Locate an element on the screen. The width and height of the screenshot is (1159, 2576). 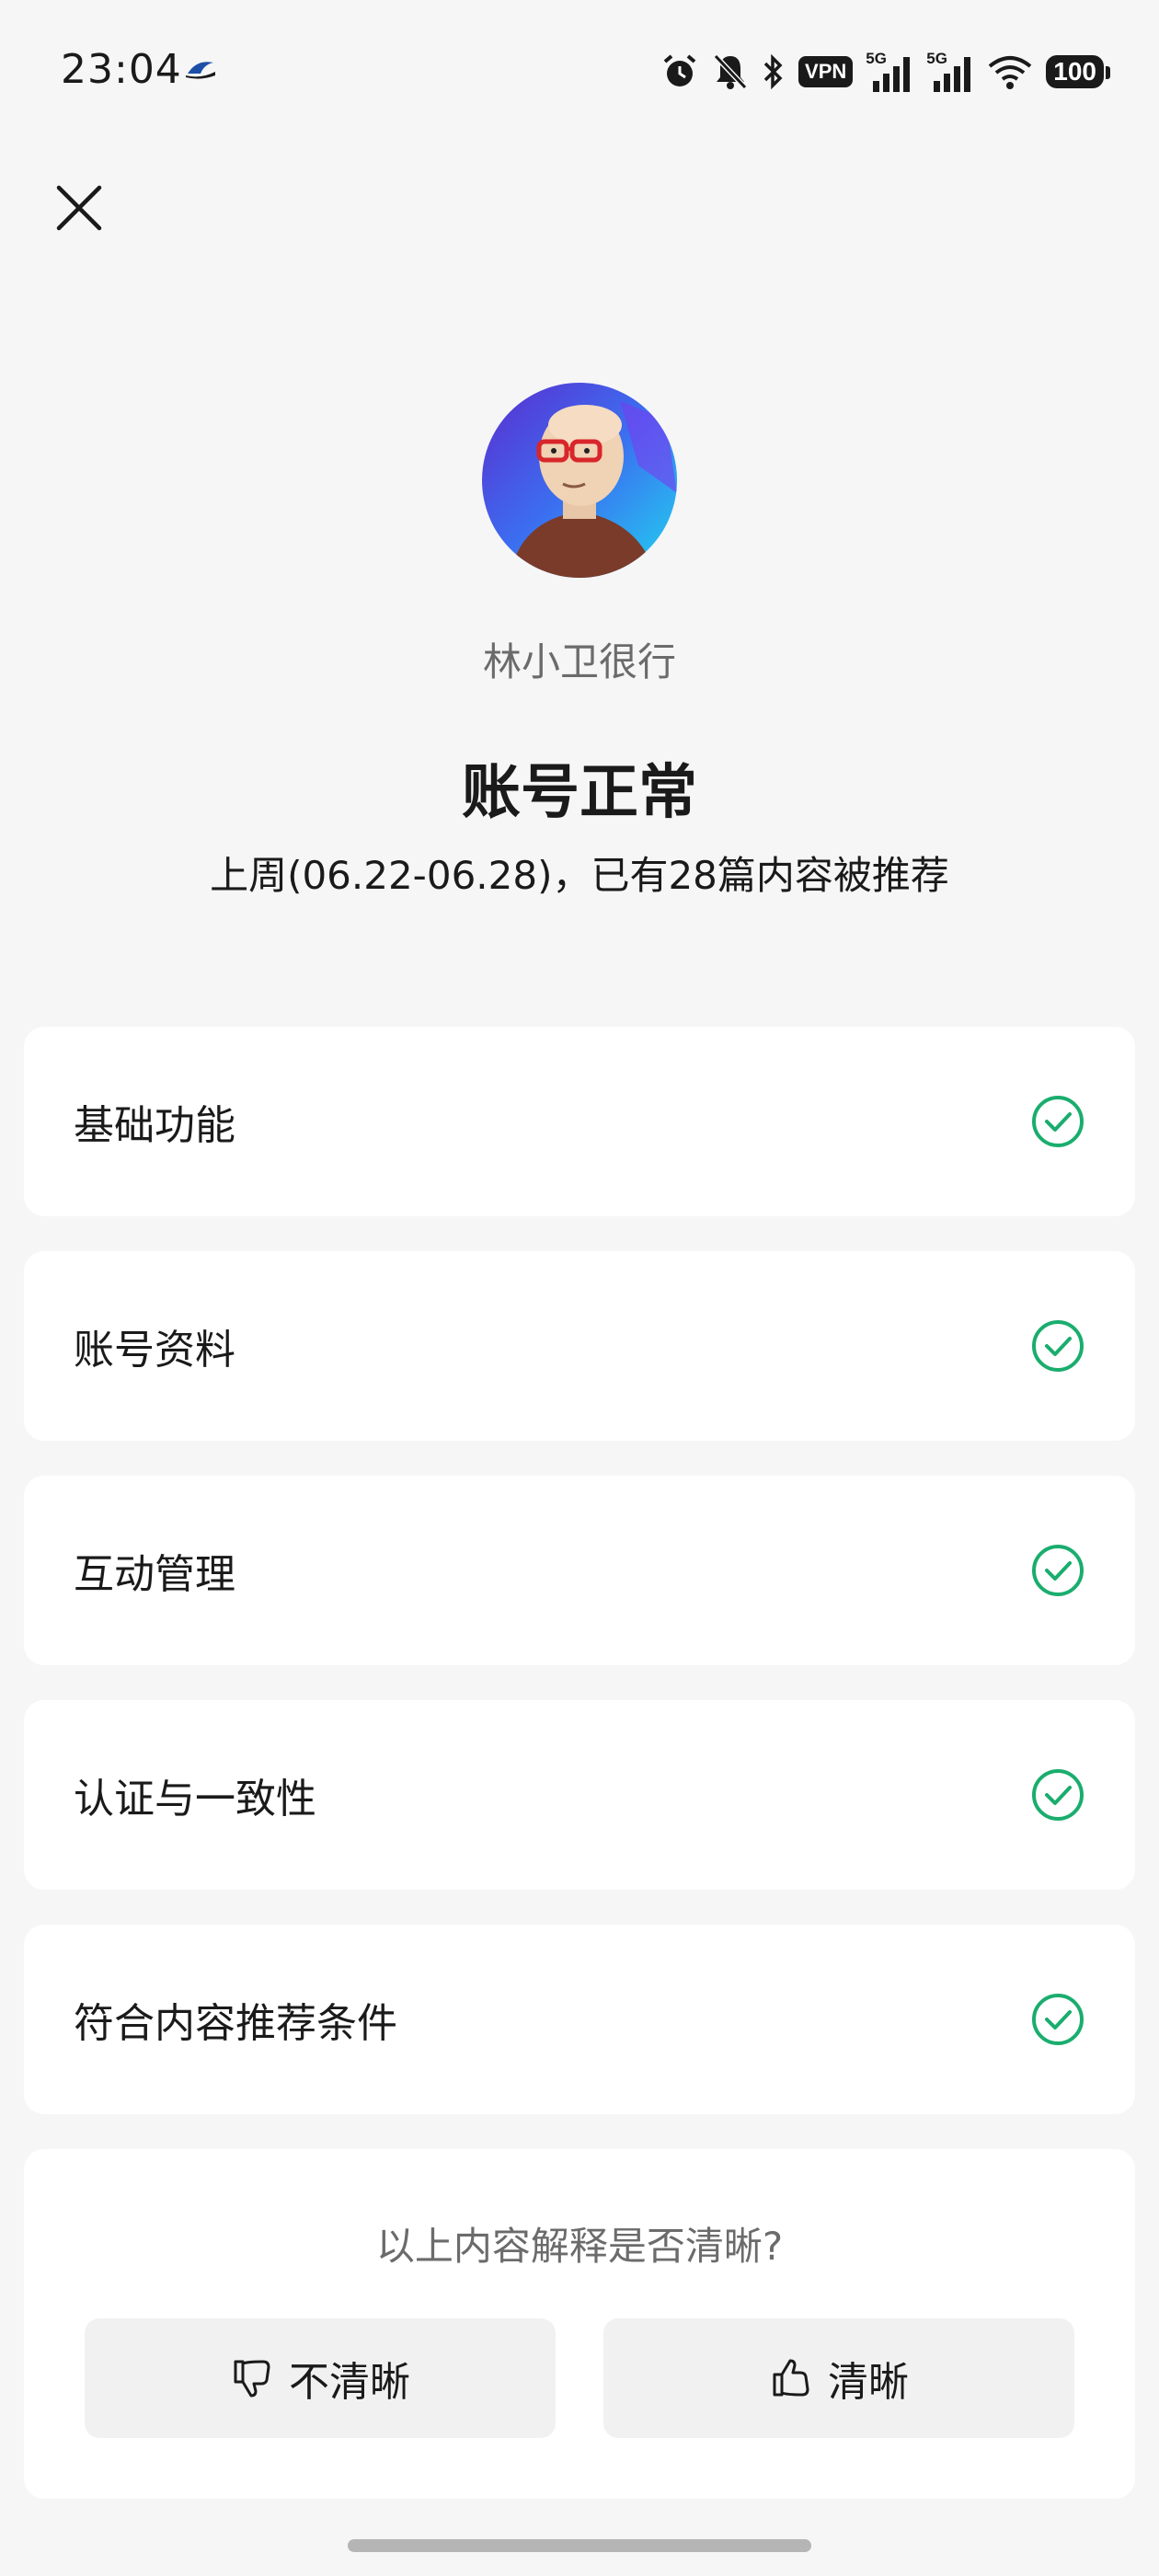
thumbs-down-icon is located at coordinates (252, 2379).